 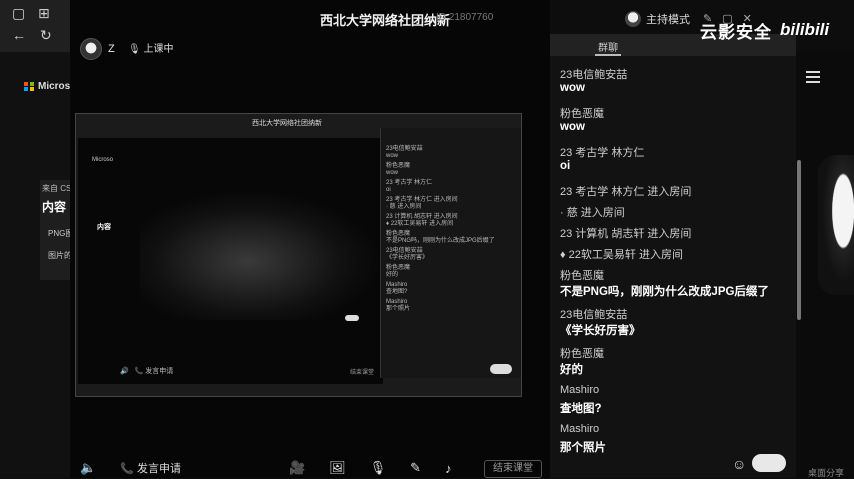 I want to click on nested-apply-label: 发言申请, so click(x=159, y=371).